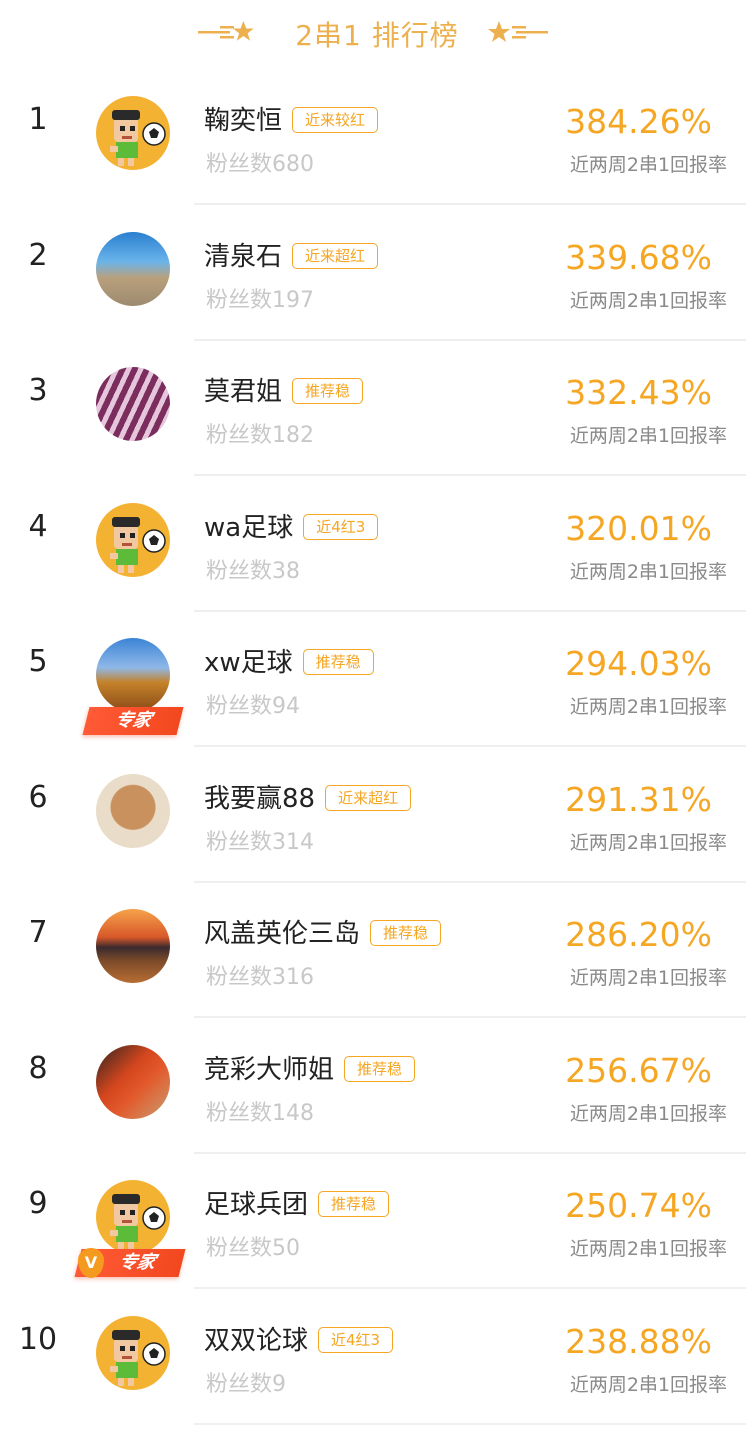 The height and width of the screenshot is (1437, 754). I want to click on tipster-name: 足球兵团 推荐稳, so click(297, 1202).